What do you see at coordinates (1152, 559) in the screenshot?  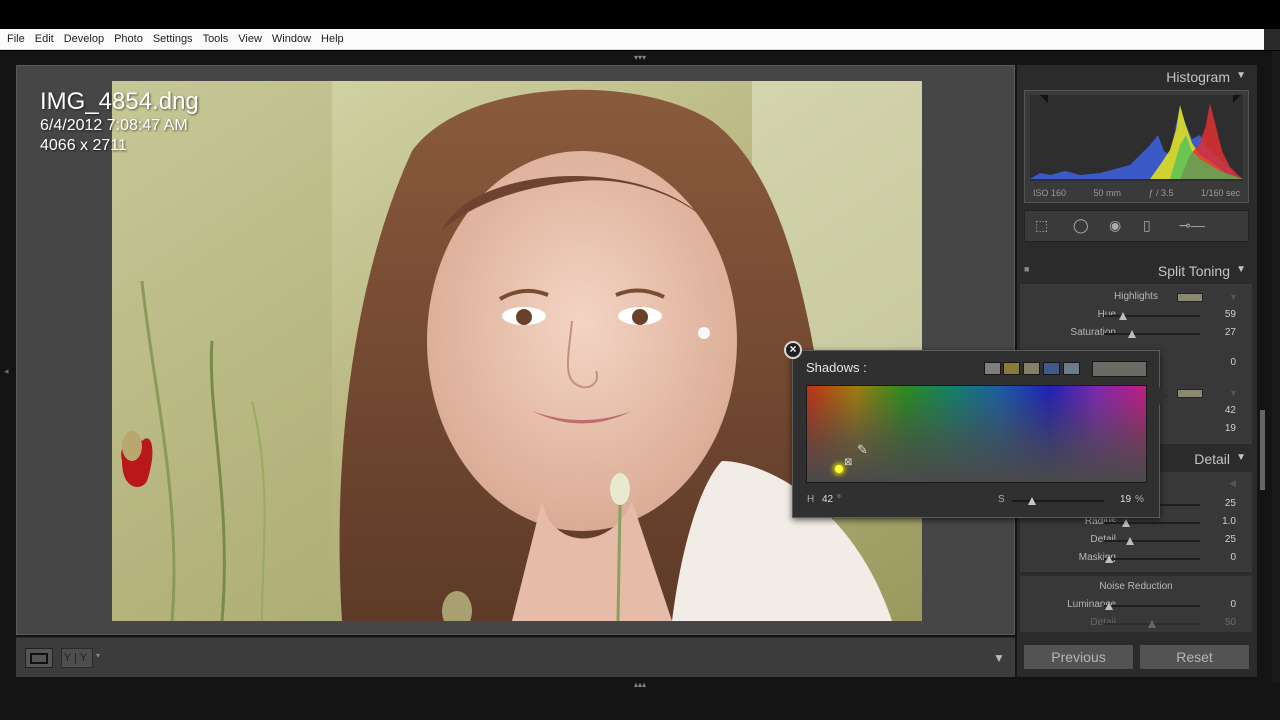 I see `masking-slider-track` at bounding box center [1152, 559].